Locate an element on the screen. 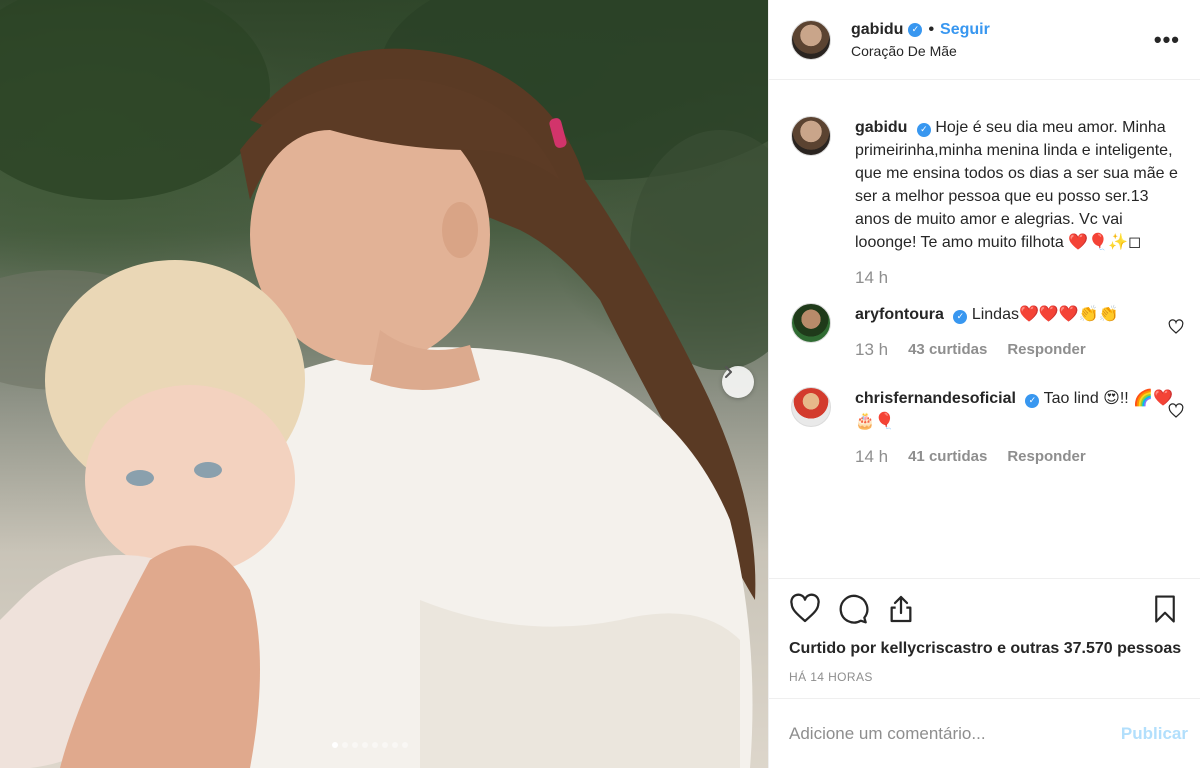 The image size is (1200, 768). share-icon is located at coordinates (901, 609).